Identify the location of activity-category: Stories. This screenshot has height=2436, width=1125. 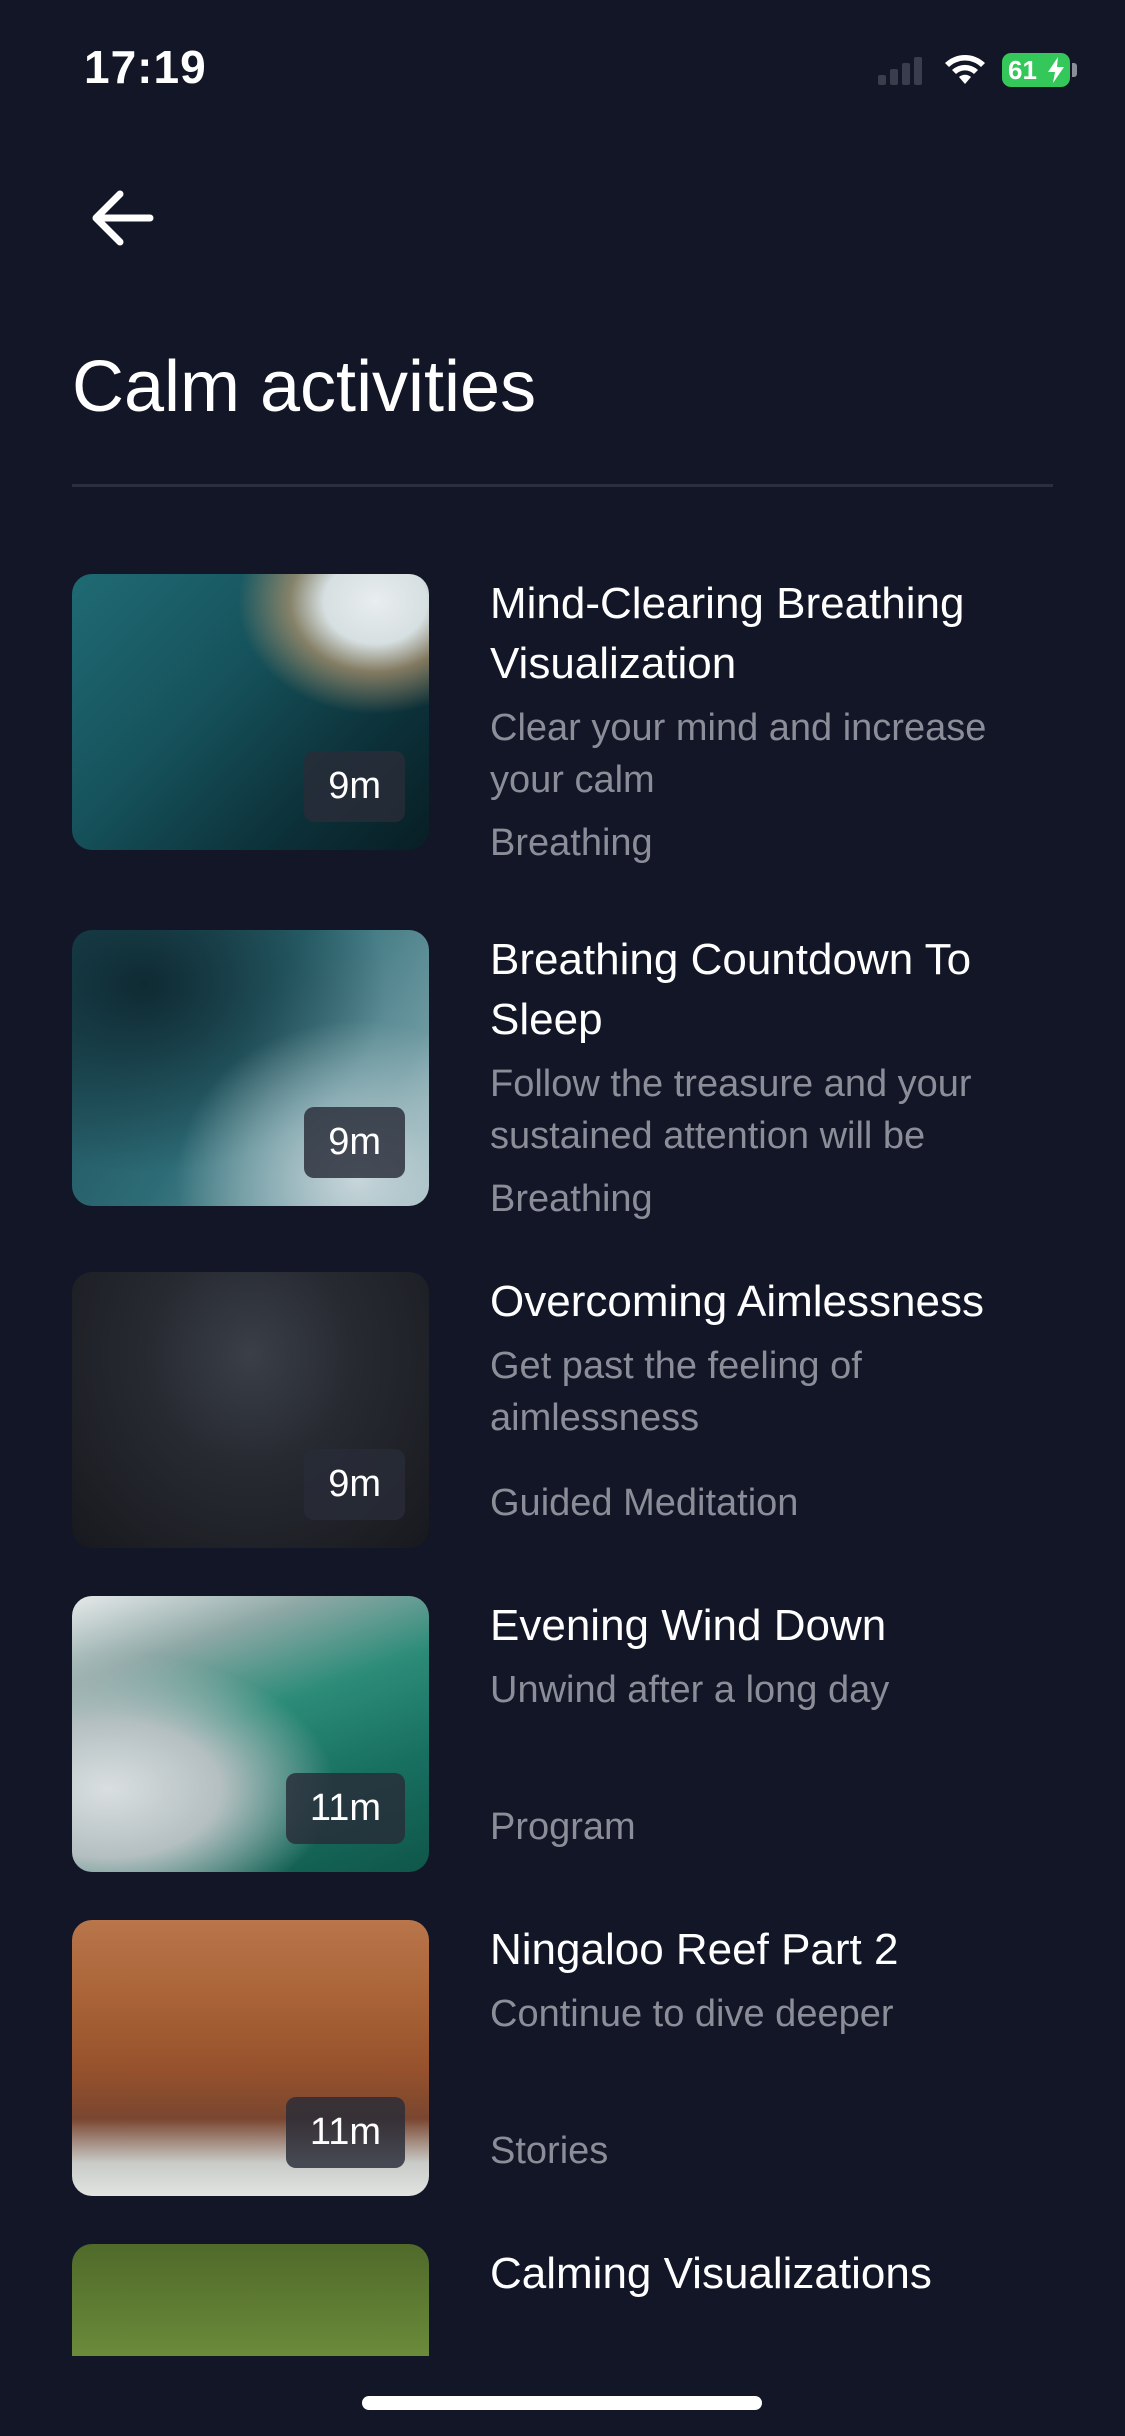
(549, 2151).